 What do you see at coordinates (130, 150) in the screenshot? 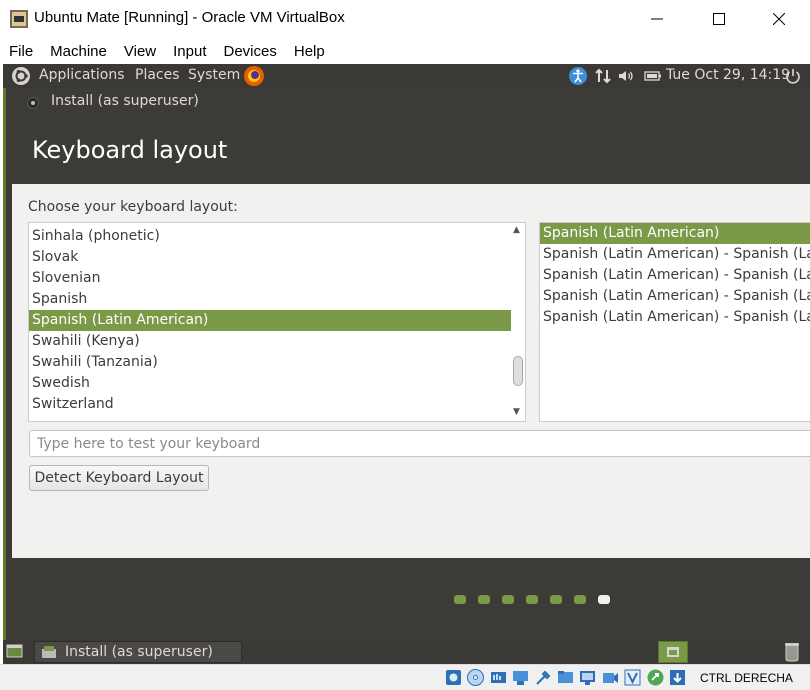
I see `page-title: Keyboard layout` at bounding box center [130, 150].